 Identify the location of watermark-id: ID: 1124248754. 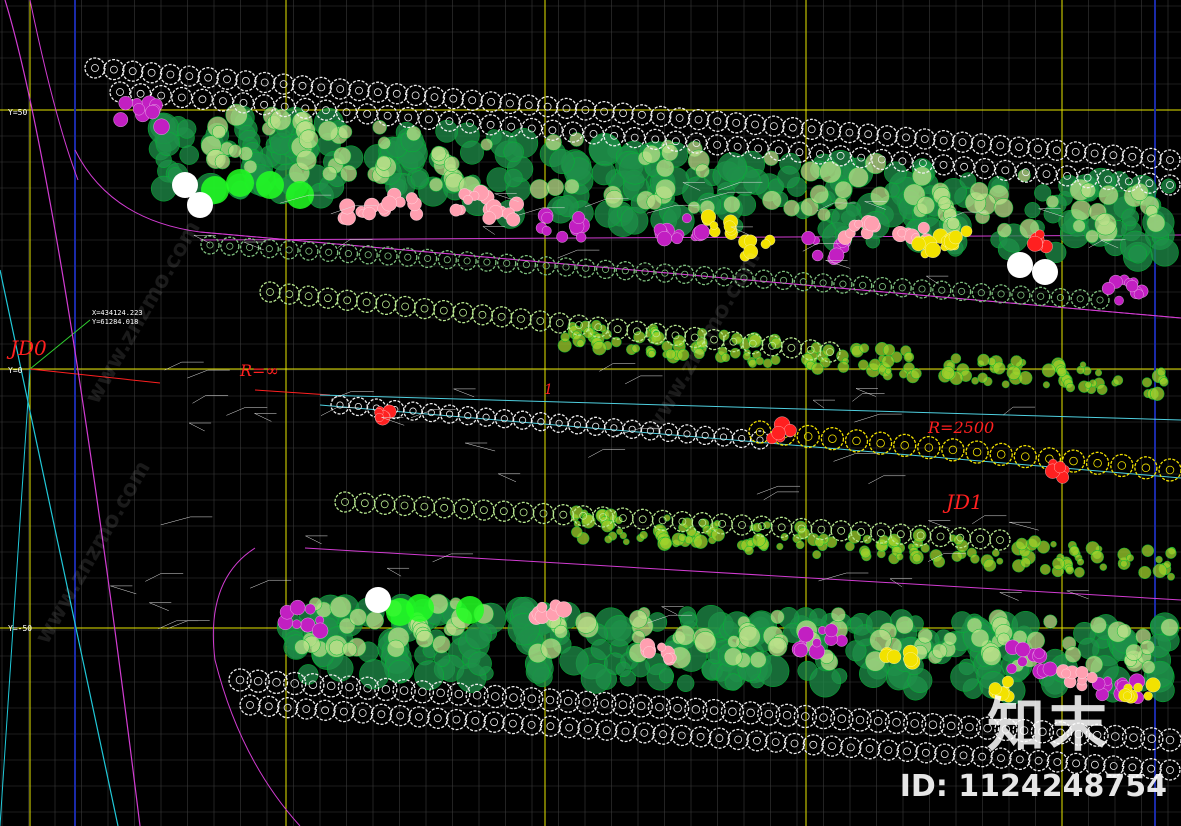
(1033, 786).